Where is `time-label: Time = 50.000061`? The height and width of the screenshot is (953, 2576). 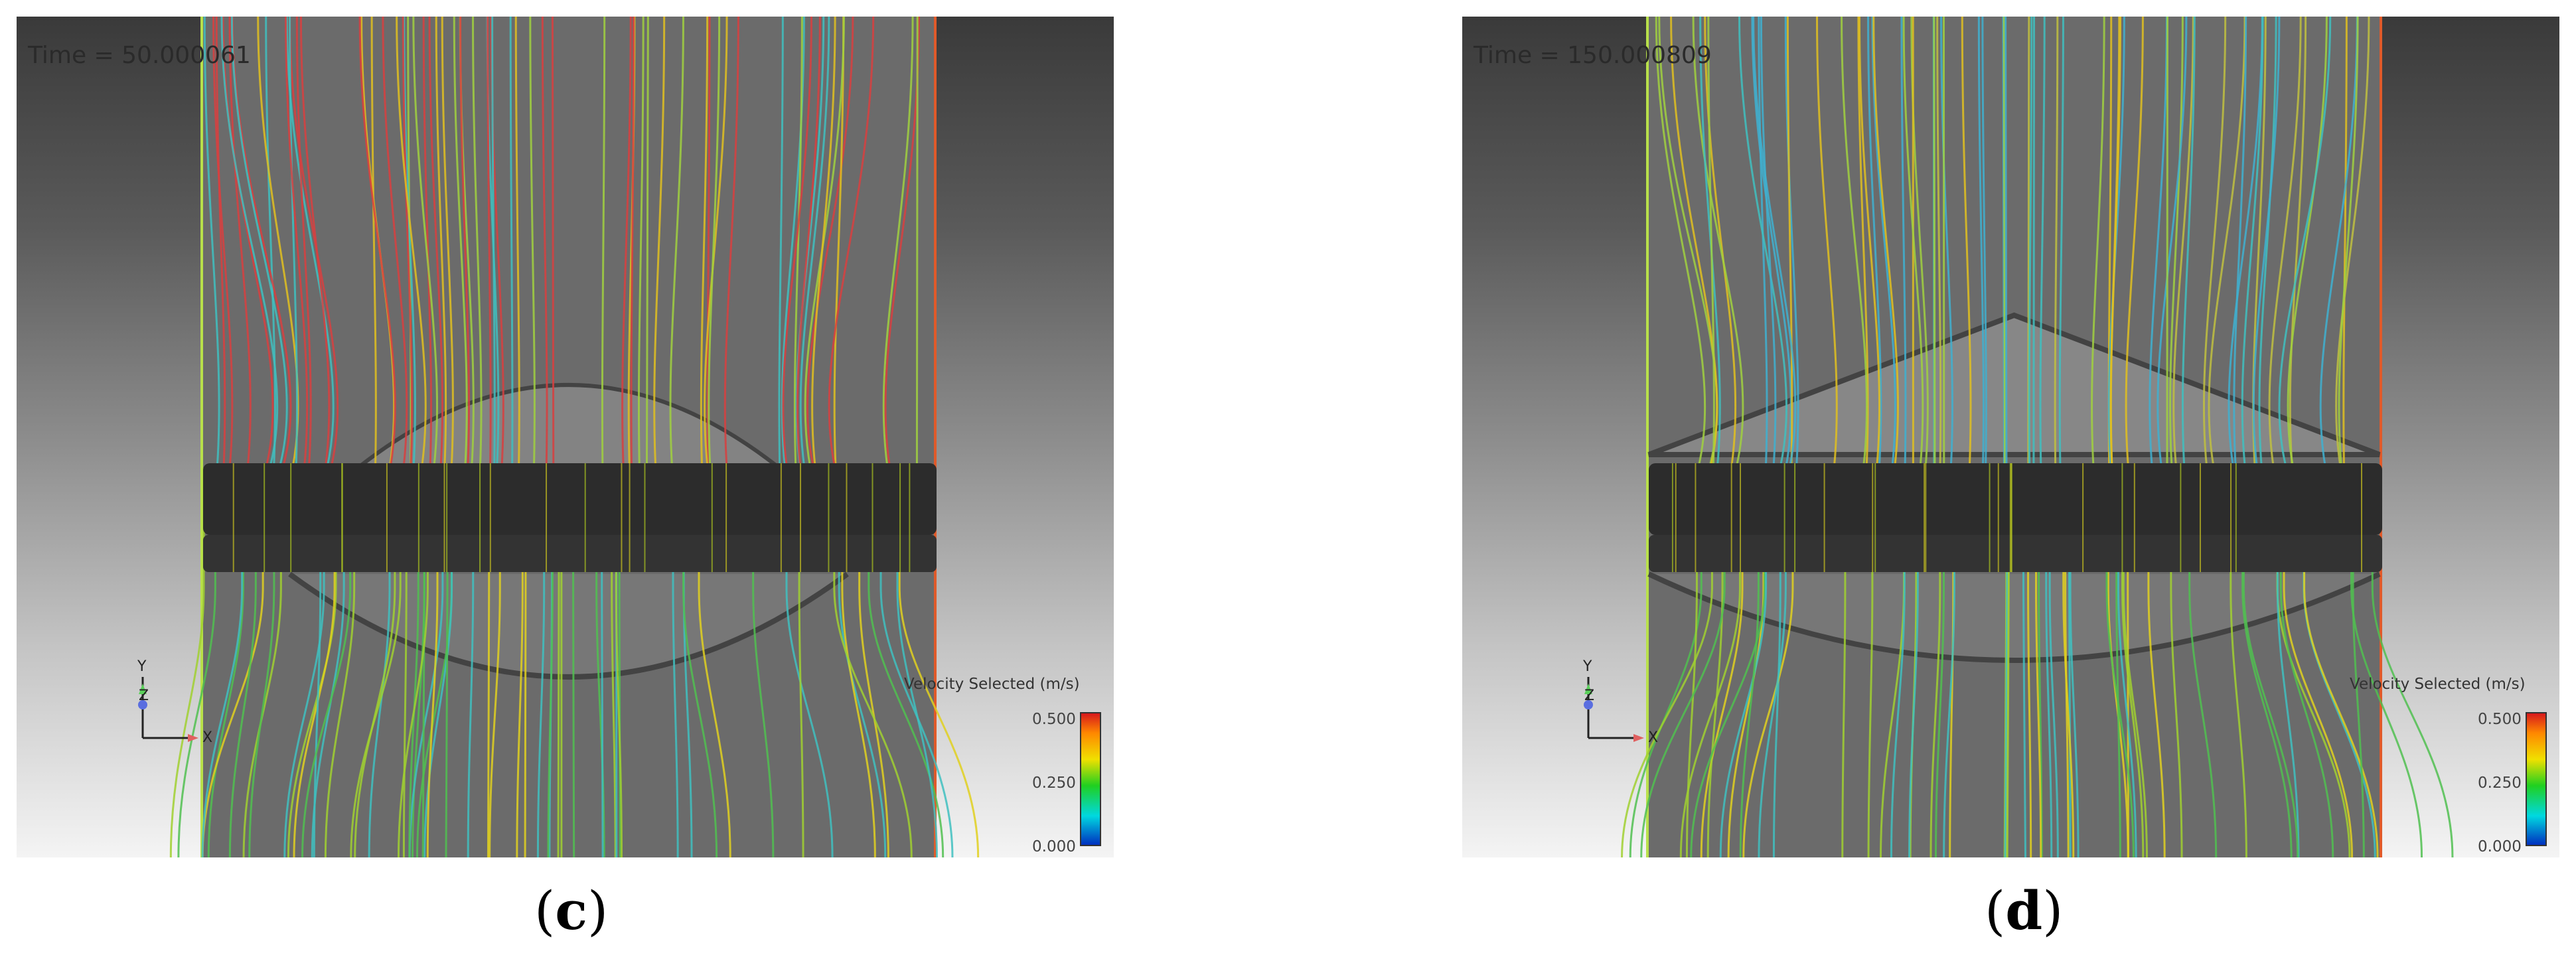
time-label: Time = 50.000061 is located at coordinates (140, 55).